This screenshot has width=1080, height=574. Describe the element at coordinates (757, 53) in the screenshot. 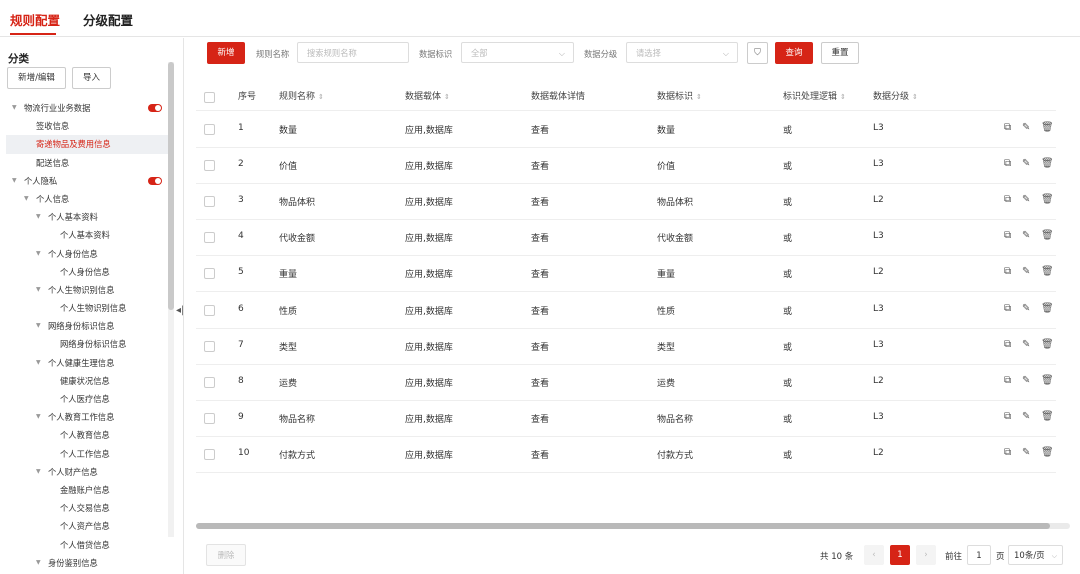

I see `clear-filter-button: ⛉` at that location.